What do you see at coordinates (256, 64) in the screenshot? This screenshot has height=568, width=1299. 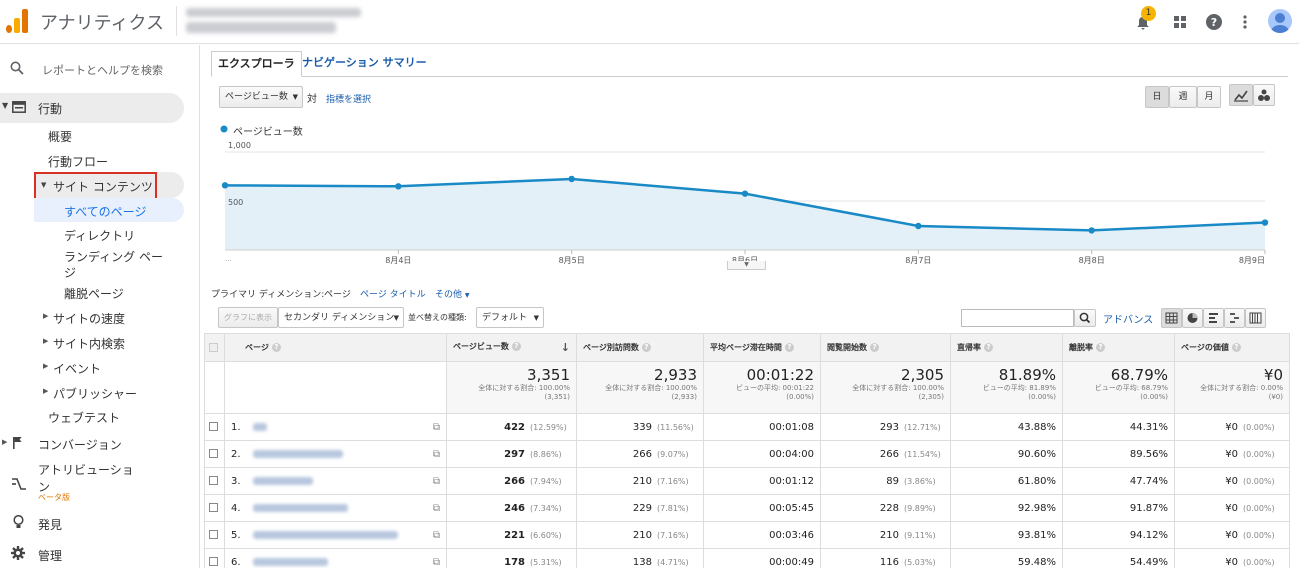 I see `tab-explorer: エクスプローラ` at bounding box center [256, 64].